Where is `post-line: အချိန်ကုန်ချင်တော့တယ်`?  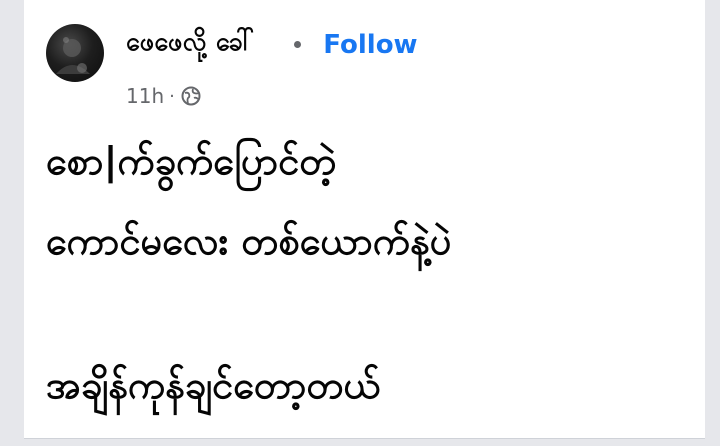 post-line: အချိန်ကုန်ချင်တော့တယ် is located at coordinates (213, 385).